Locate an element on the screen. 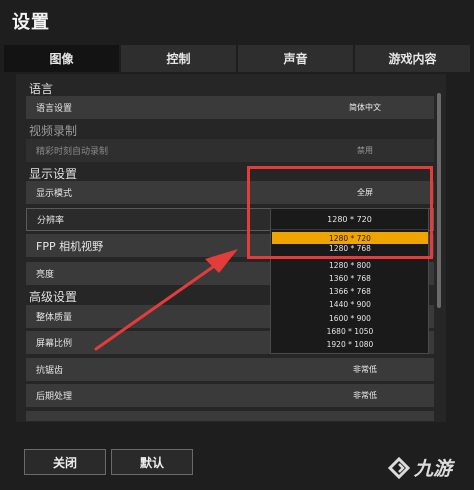 The height and width of the screenshot is (490, 474). watermark: 九游 is located at coordinates (419, 467).